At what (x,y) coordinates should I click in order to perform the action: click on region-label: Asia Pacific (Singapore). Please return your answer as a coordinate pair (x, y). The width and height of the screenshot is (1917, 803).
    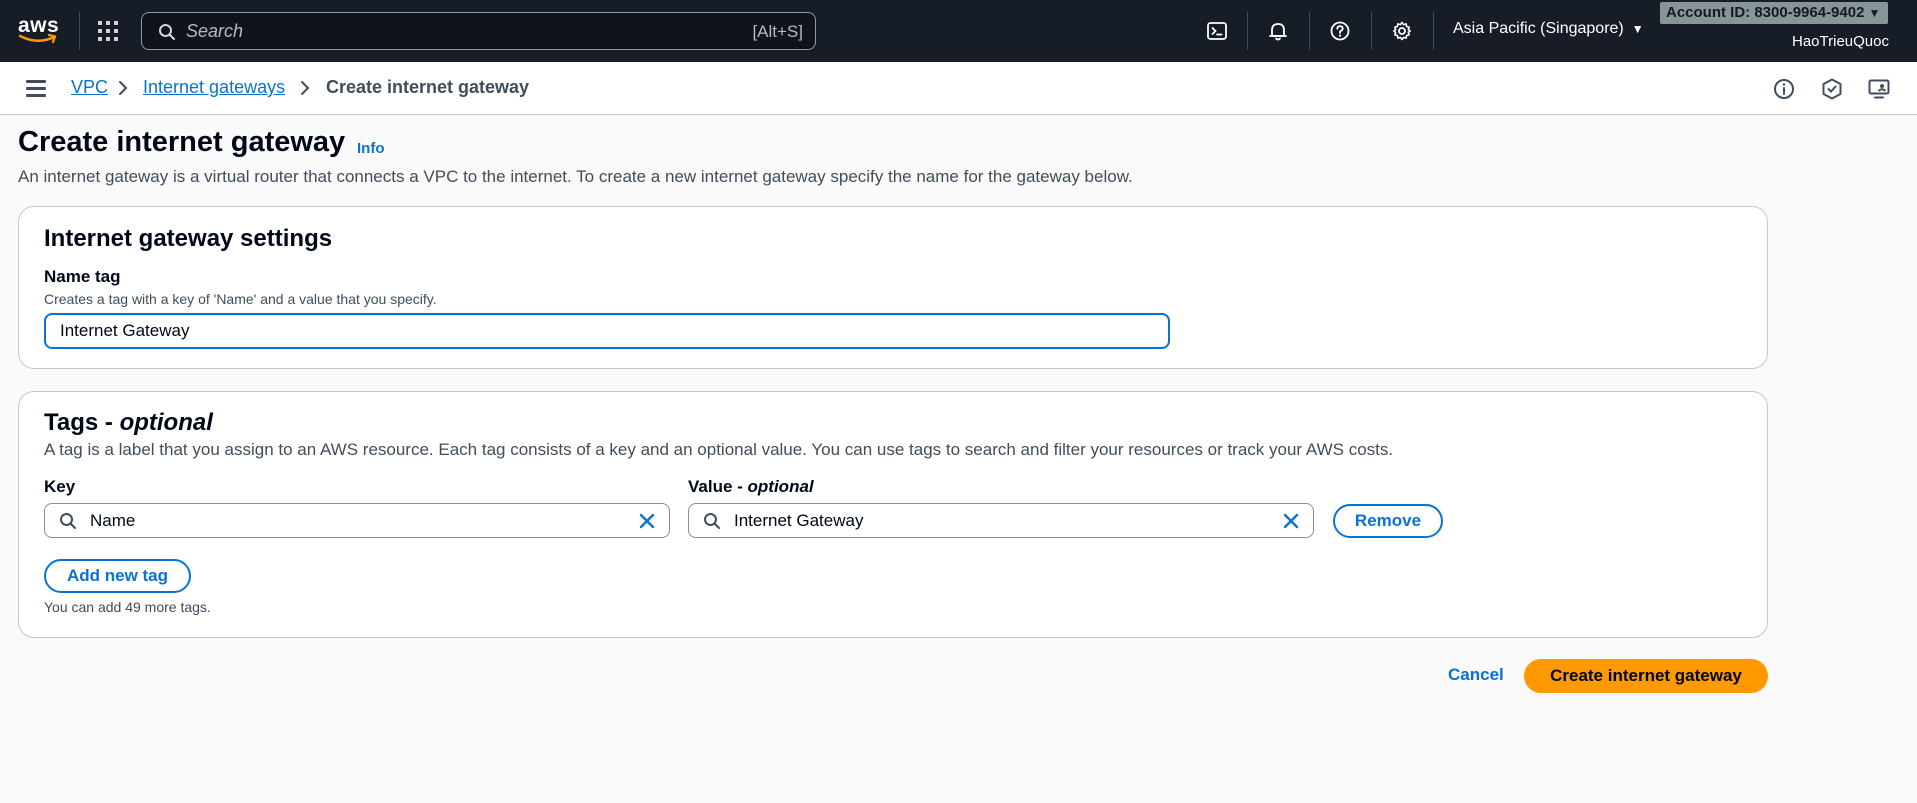
    Looking at the image, I should click on (1538, 28).